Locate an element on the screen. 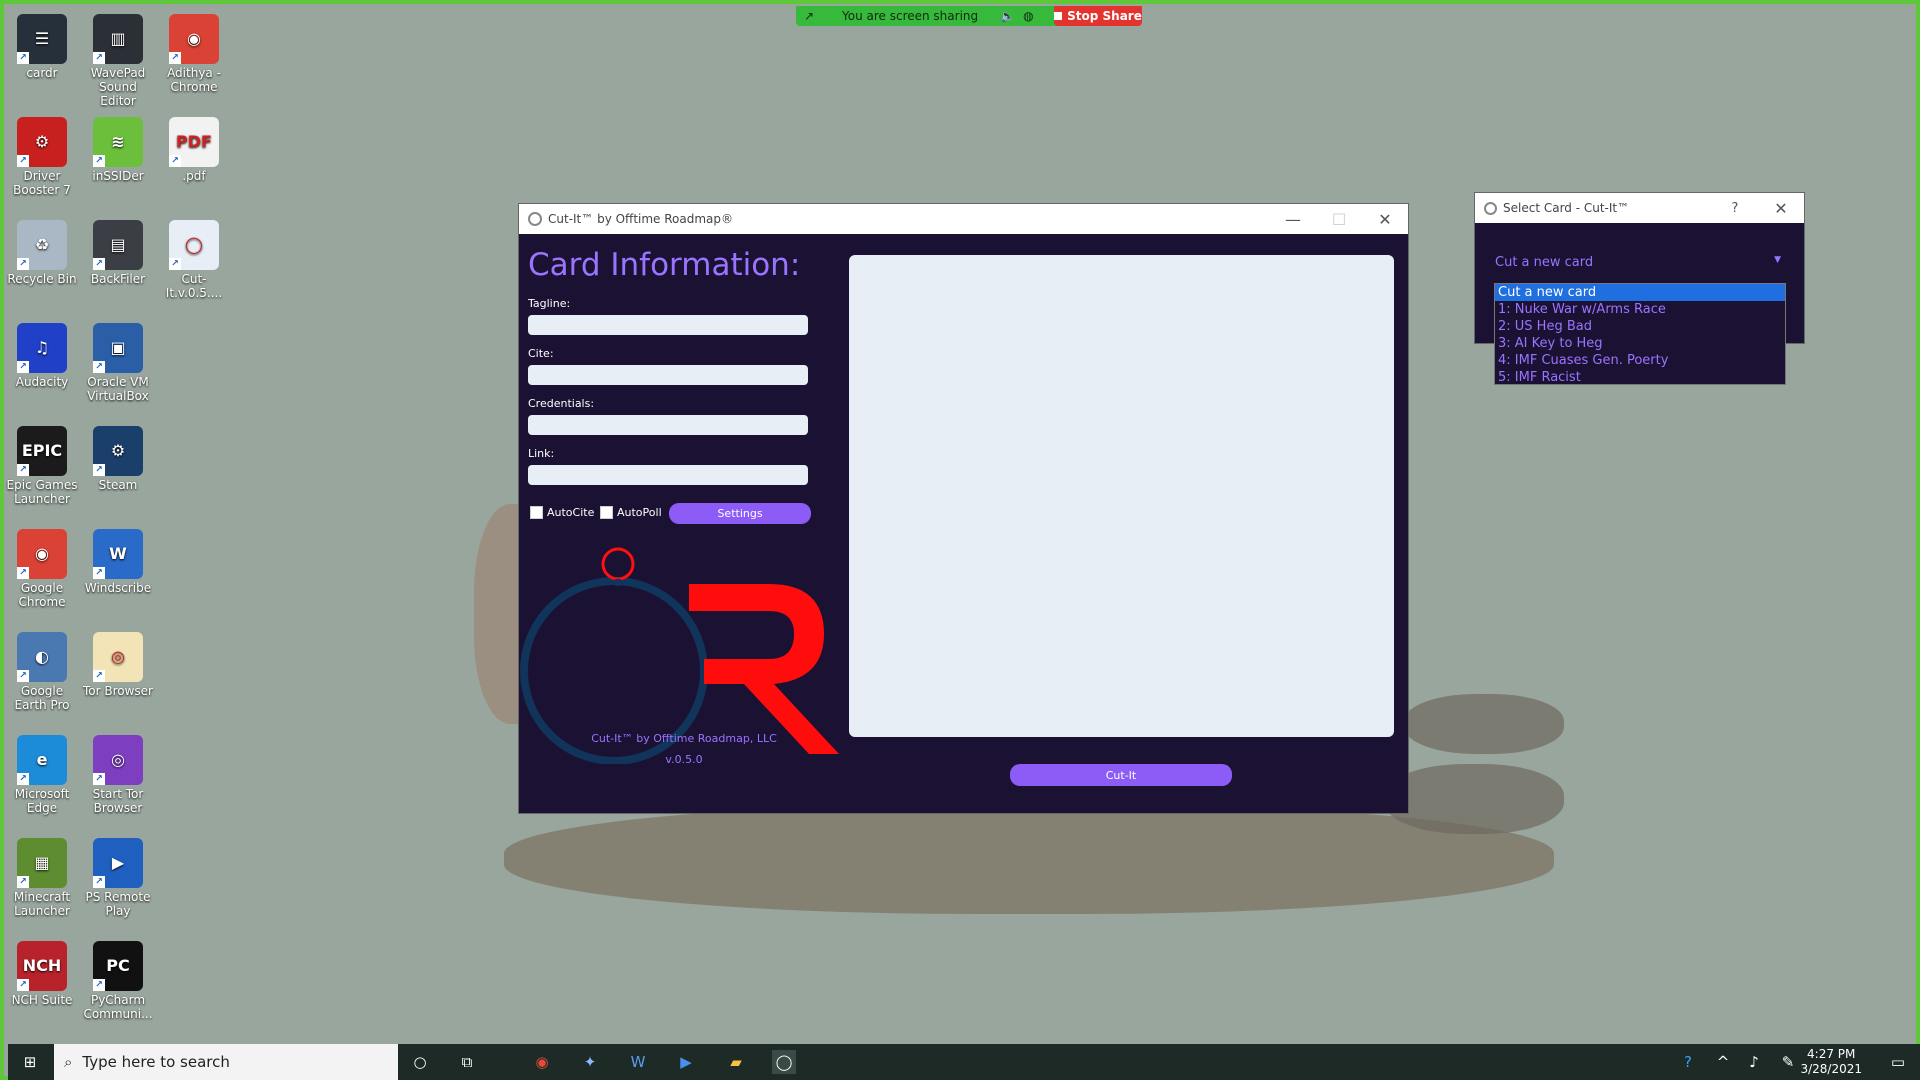 The height and width of the screenshot is (1080, 1920). task-view-icon: ⧉ is located at coordinates (467, 1062).